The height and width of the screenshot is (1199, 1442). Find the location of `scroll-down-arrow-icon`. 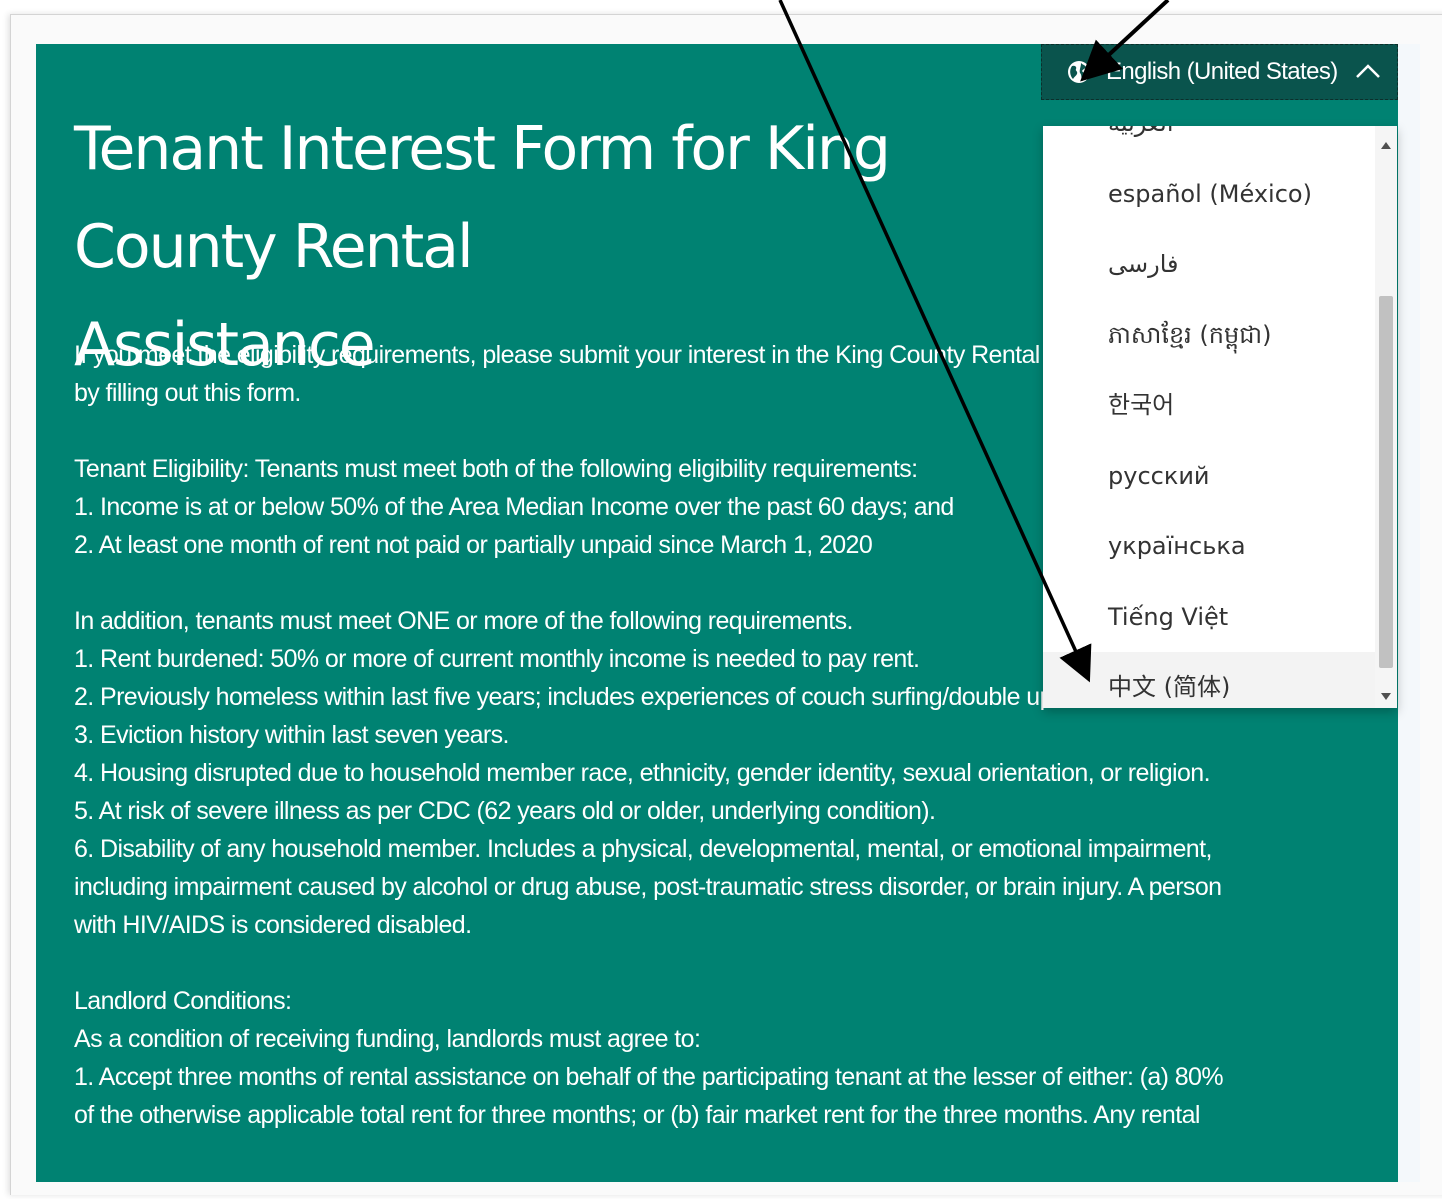

scroll-down-arrow-icon is located at coordinates (1386, 694).